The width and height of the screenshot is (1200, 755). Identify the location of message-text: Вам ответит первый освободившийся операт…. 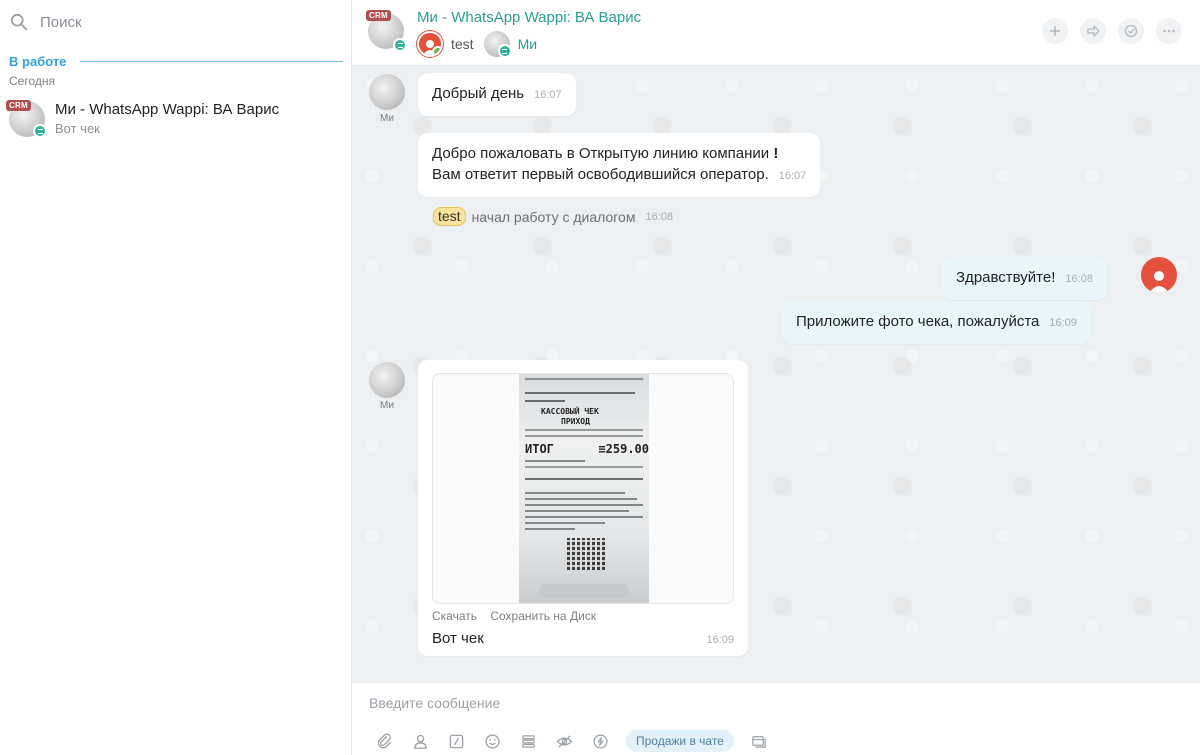
(600, 174).